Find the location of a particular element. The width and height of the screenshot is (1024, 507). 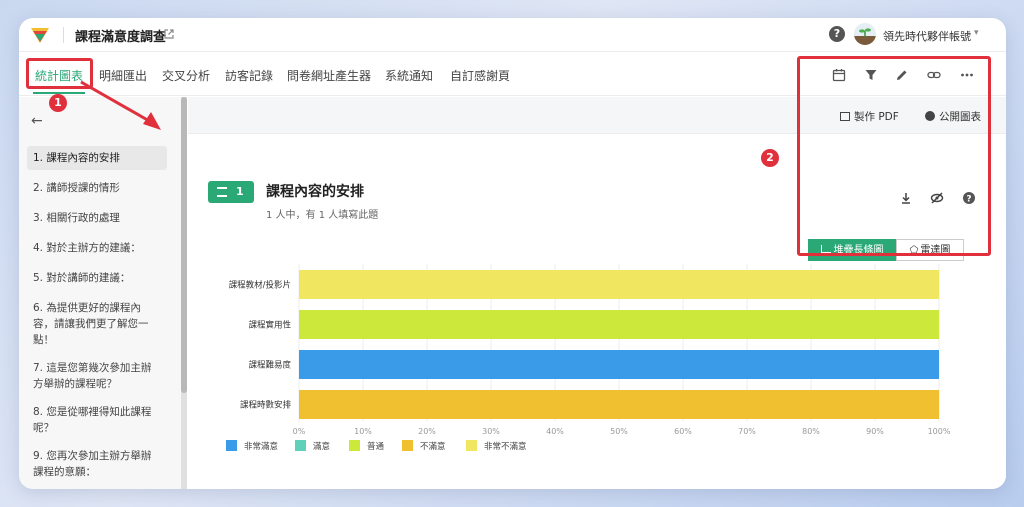

category-label: 課程實用性 is located at coordinates (269, 325).